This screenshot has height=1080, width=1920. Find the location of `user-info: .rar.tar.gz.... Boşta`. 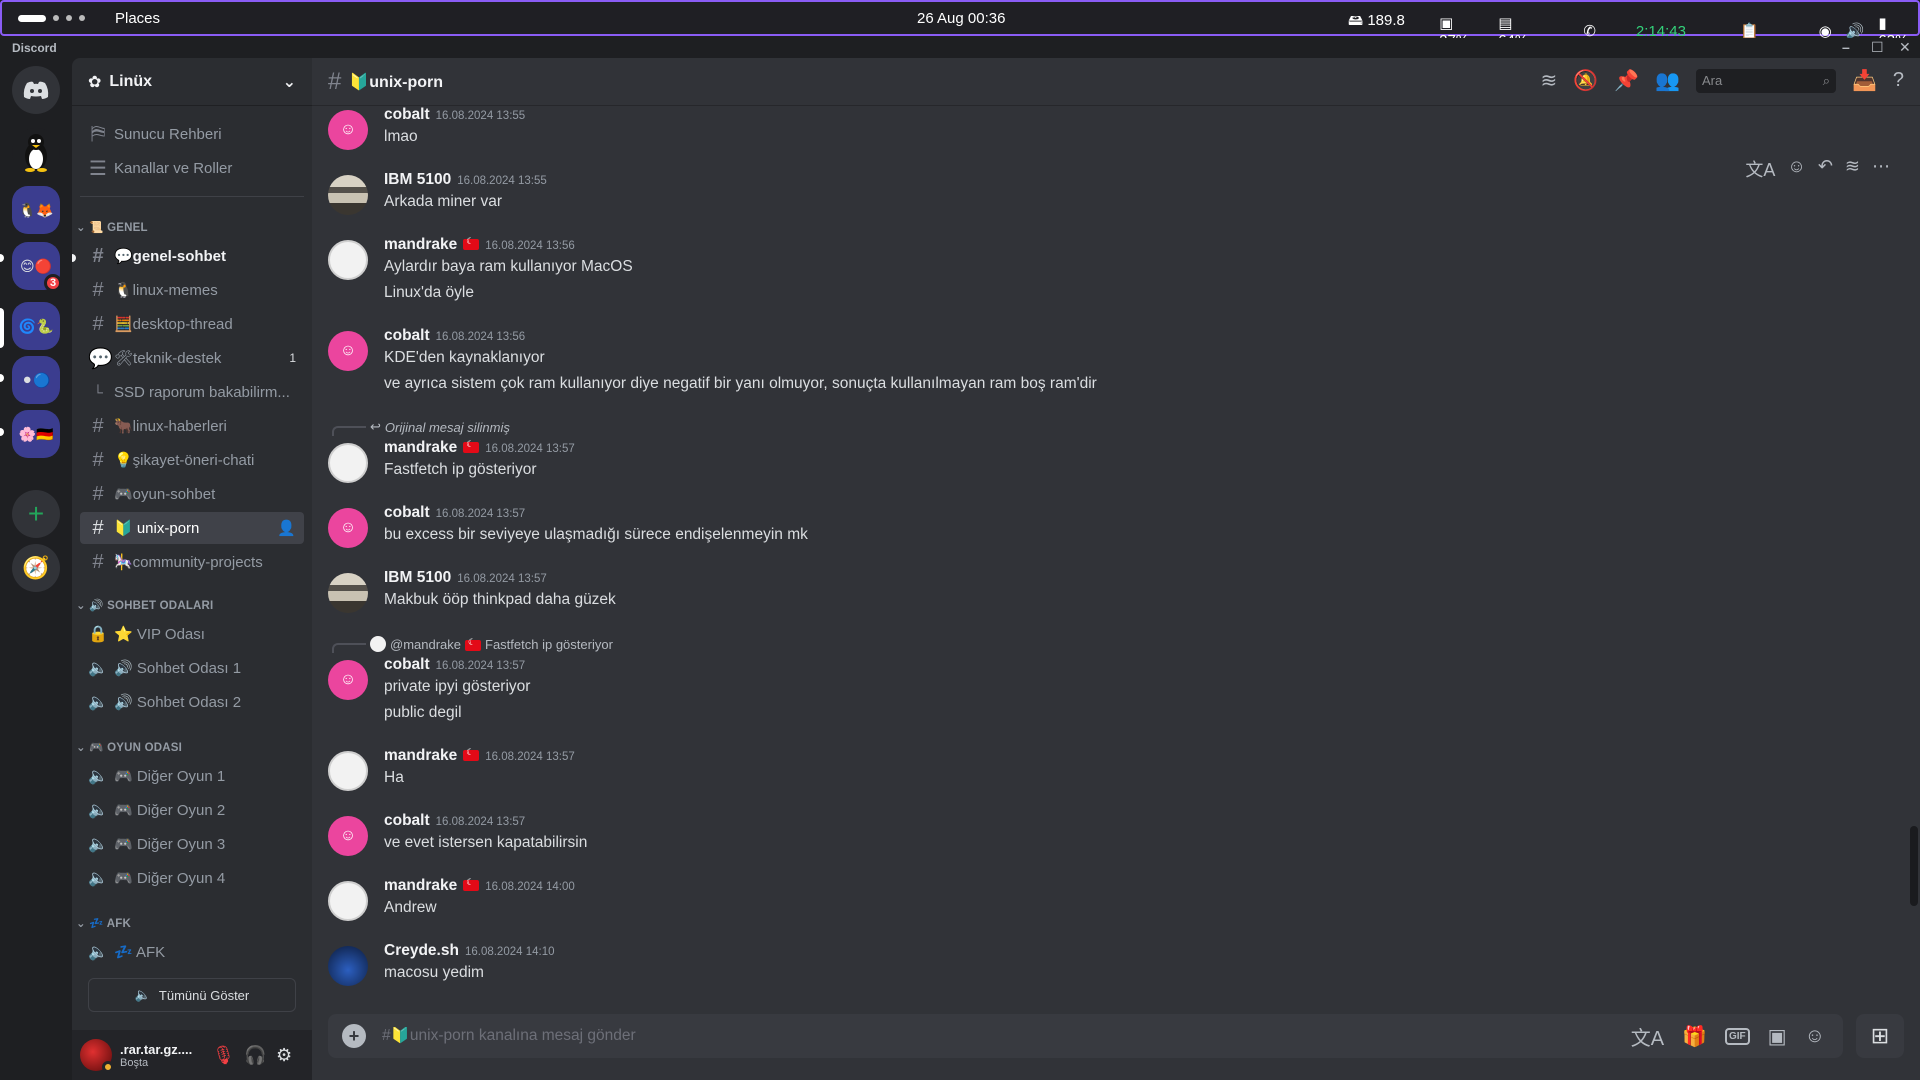

user-info: .rar.tar.gz.... Boşta is located at coordinates (156, 1055).